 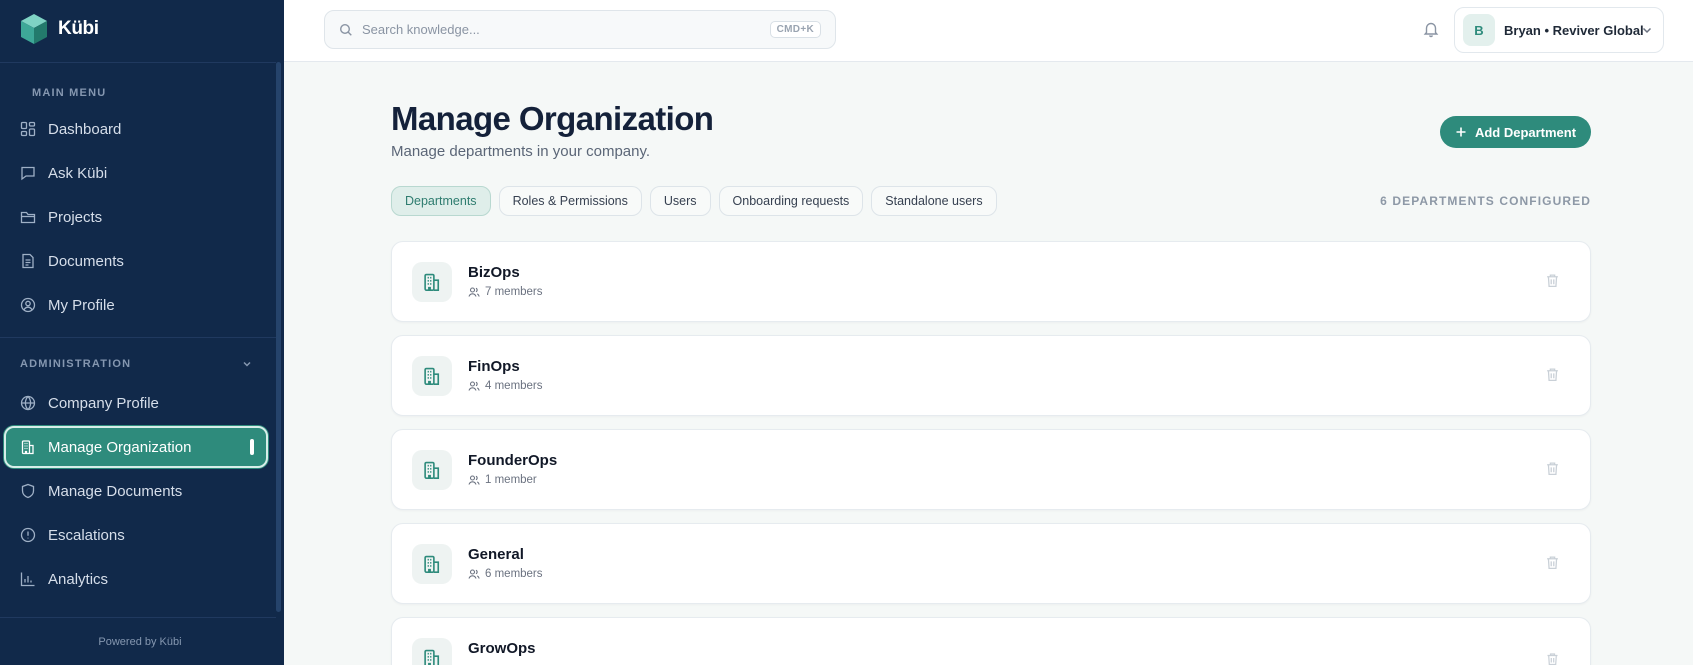 What do you see at coordinates (494, 272) in the screenshot?
I see `department-name: BizOps` at bounding box center [494, 272].